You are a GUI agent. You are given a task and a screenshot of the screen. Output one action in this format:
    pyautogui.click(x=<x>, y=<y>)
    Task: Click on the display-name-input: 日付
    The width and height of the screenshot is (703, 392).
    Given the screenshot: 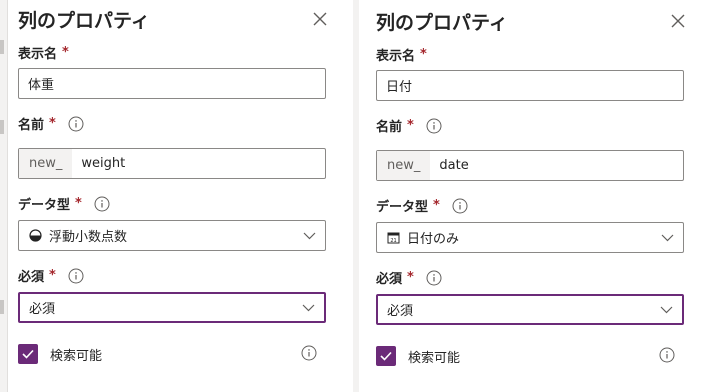 What is the action you would take?
    pyautogui.click(x=530, y=85)
    